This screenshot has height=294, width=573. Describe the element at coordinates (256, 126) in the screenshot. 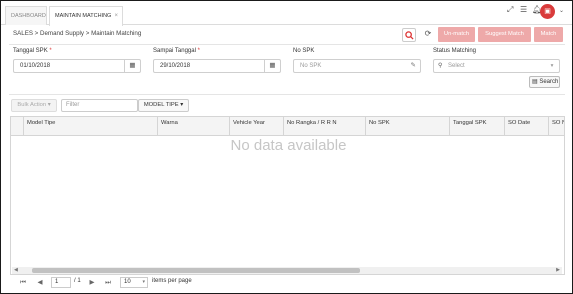

I see `column-header: Vehicle Year` at that location.